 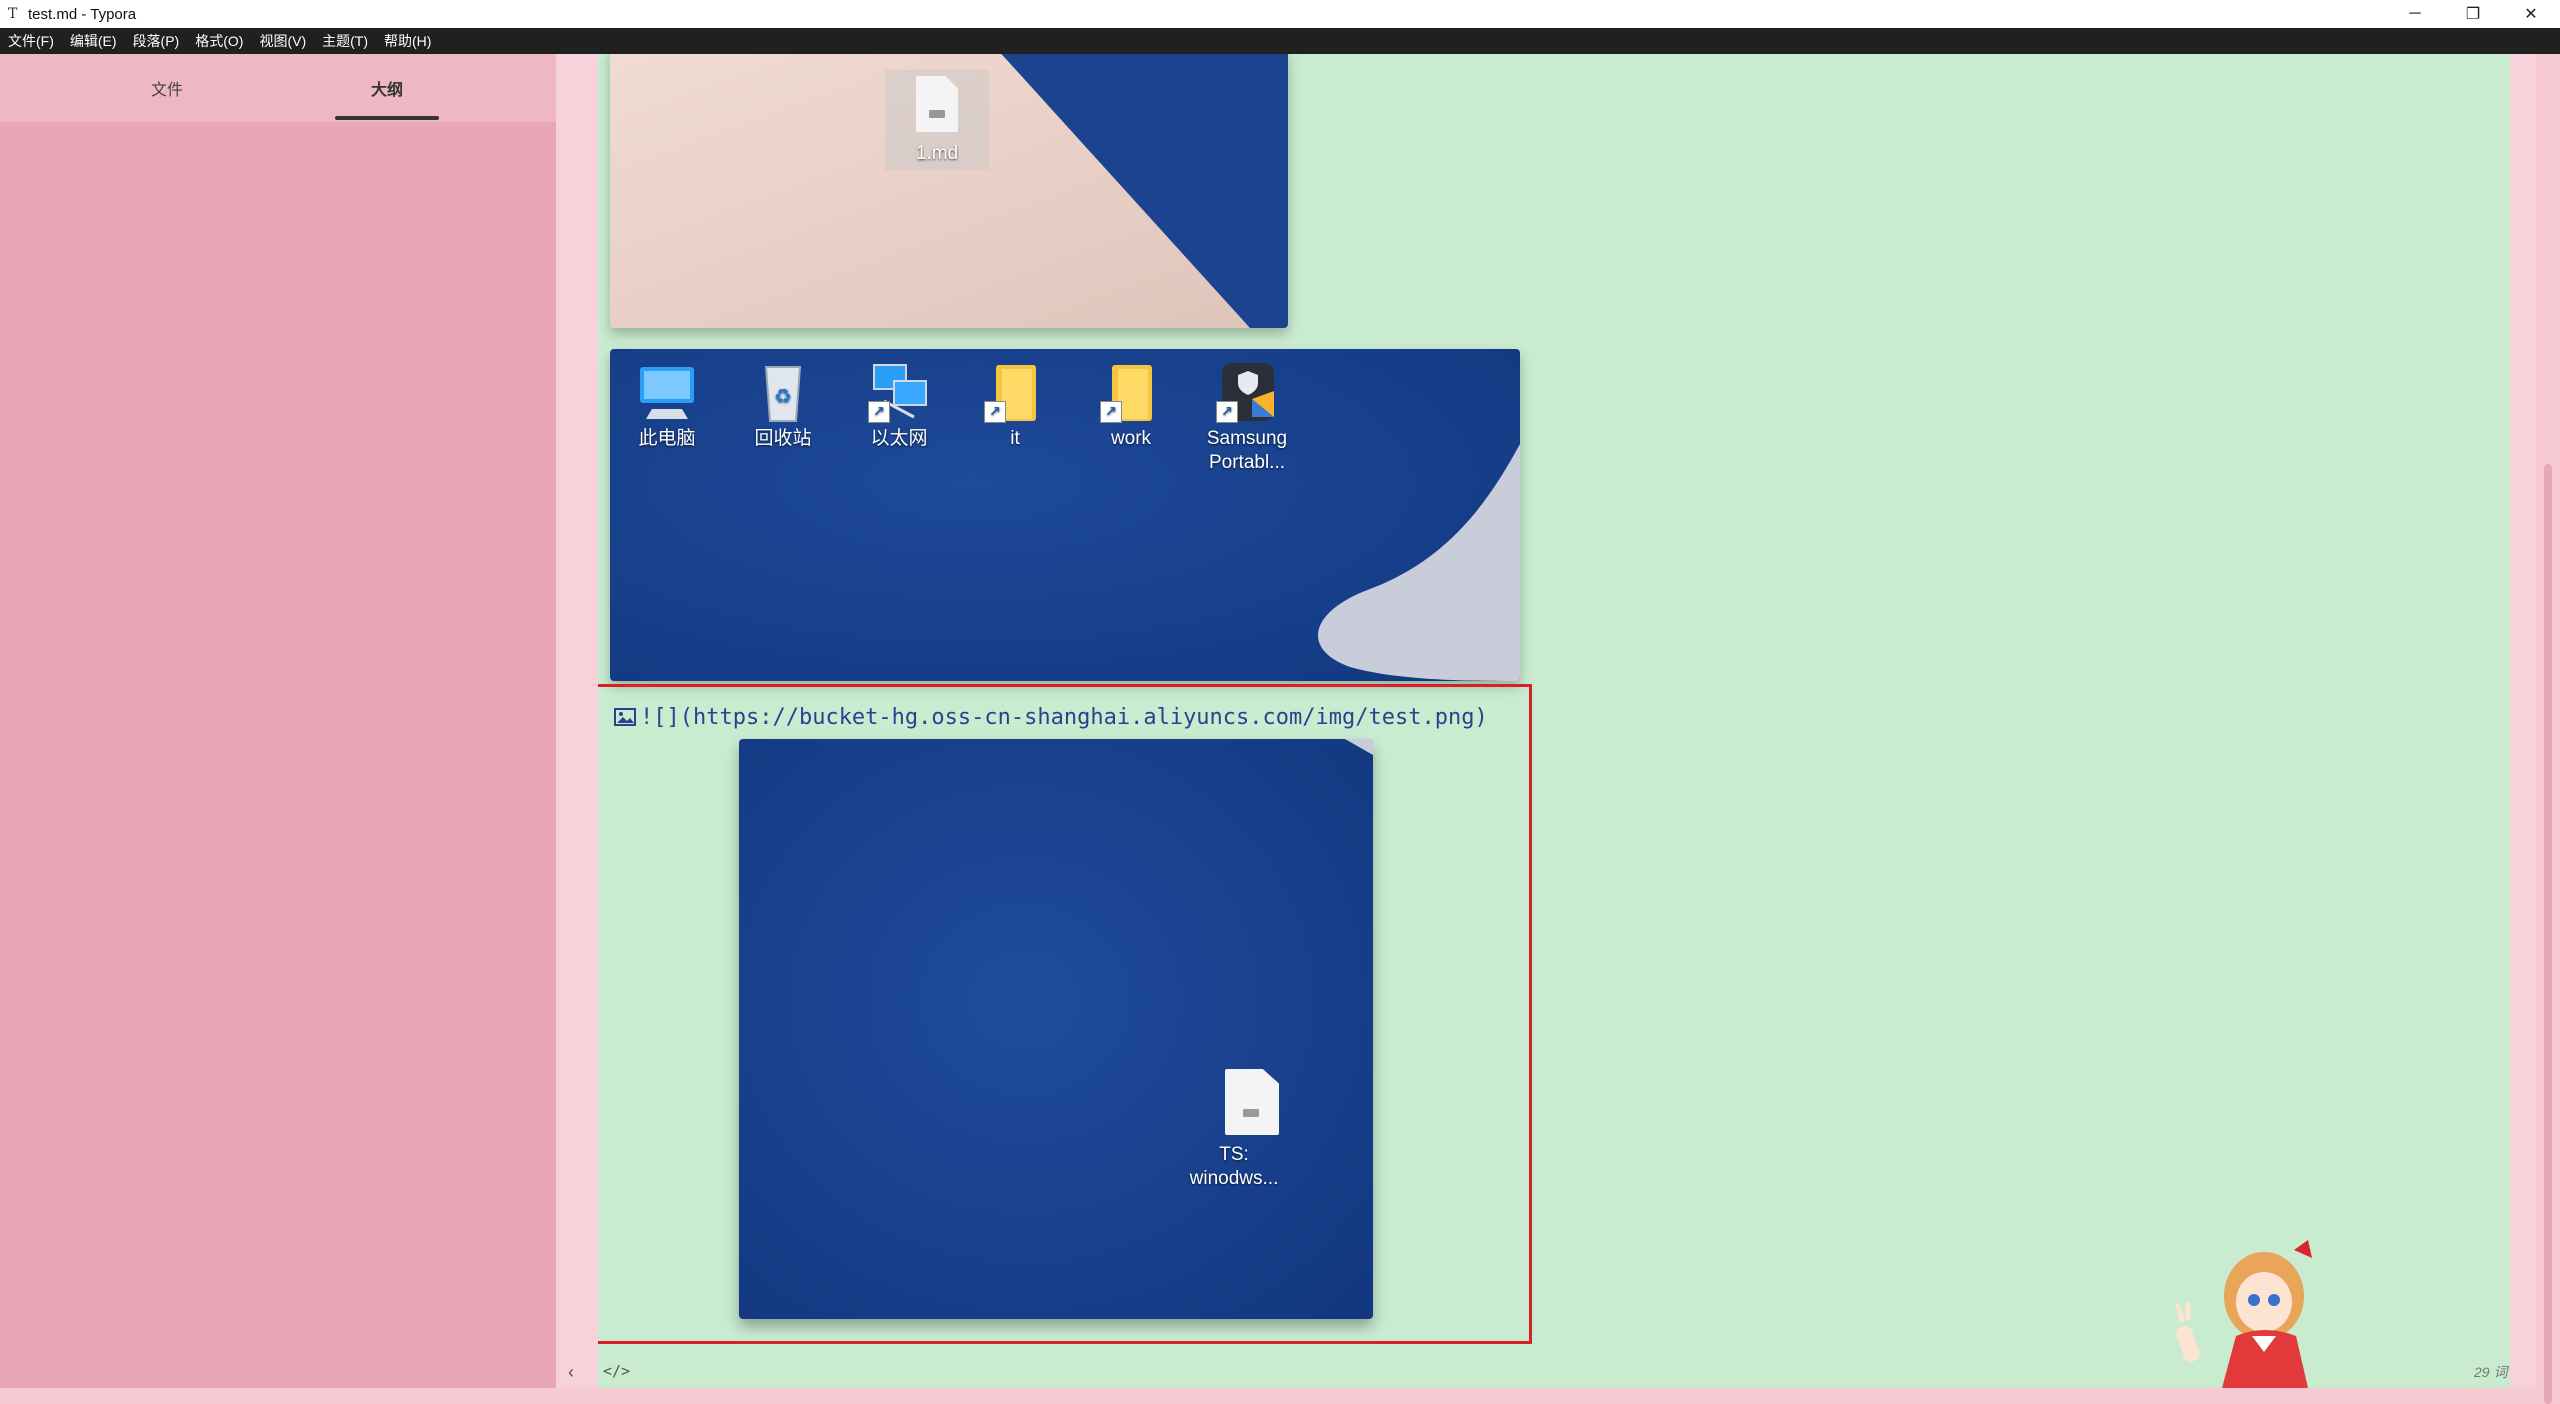 What do you see at coordinates (616, 1371) in the screenshot?
I see `source-code-mode-icon: </>` at bounding box center [616, 1371].